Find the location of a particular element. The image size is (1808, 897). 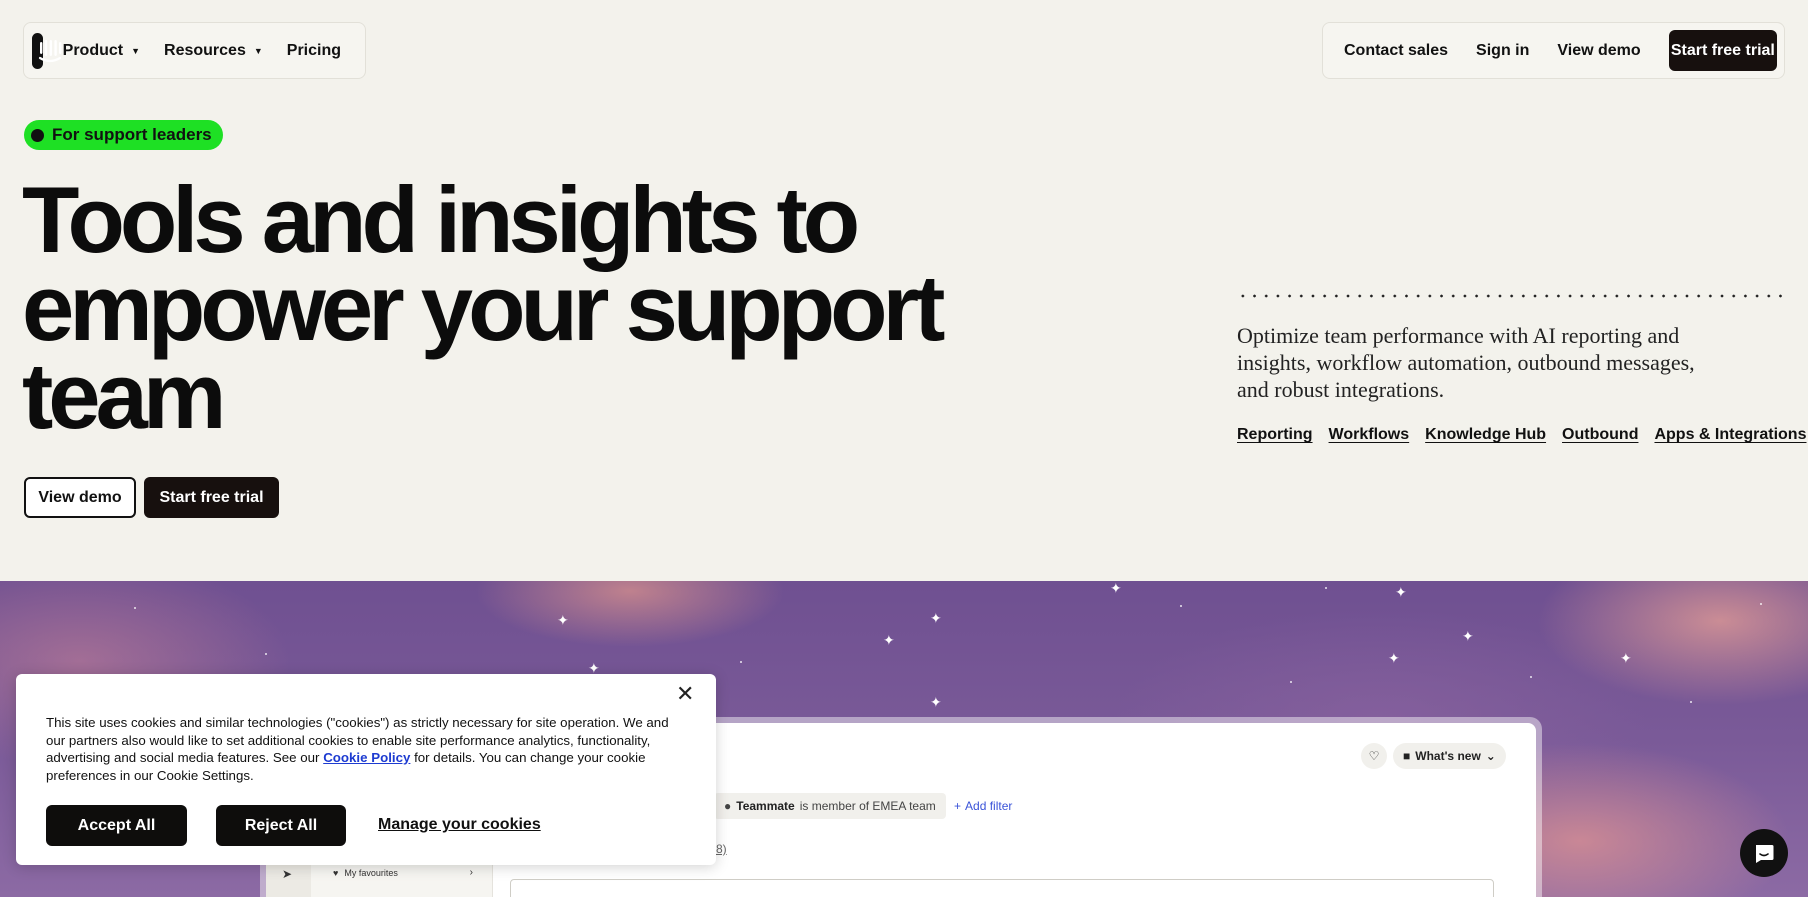

feature-link-reporting: Reporting is located at coordinates (1275, 435).